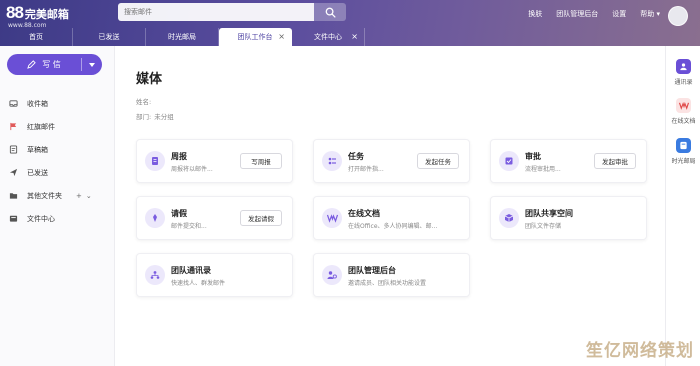  What do you see at coordinates (568, 218) in the screenshot?
I see `card-shared-space: 团队共享空间 团队文件存储` at bounding box center [568, 218].